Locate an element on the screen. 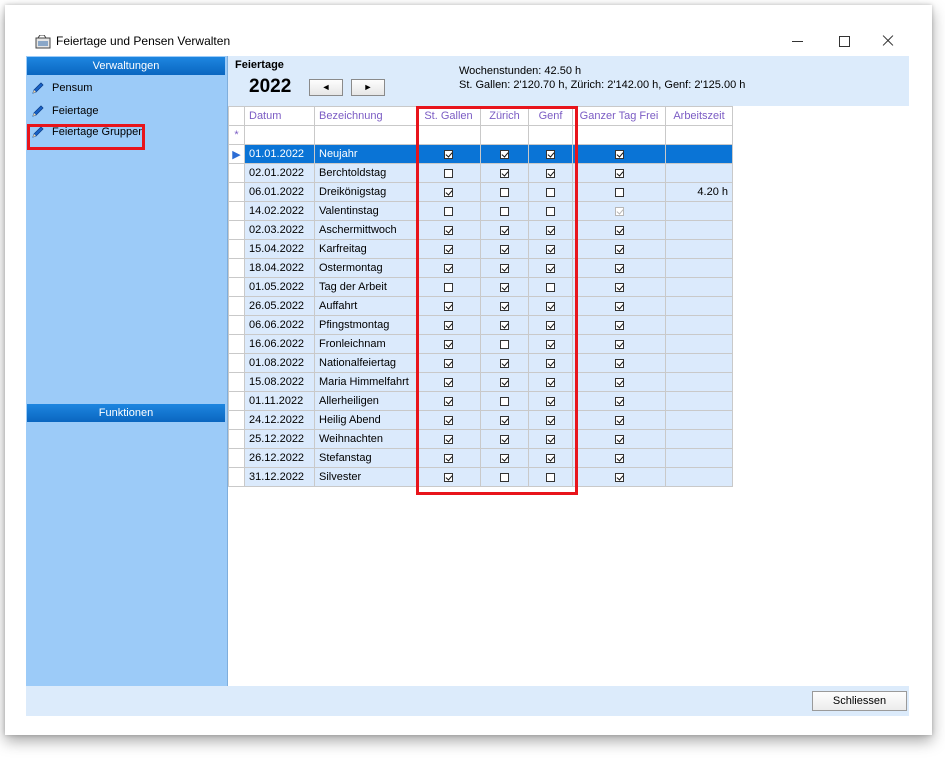 Image resolution: width=945 pixels, height=764 pixels. previous-year-button: ◄ is located at coordinates (326, 87).